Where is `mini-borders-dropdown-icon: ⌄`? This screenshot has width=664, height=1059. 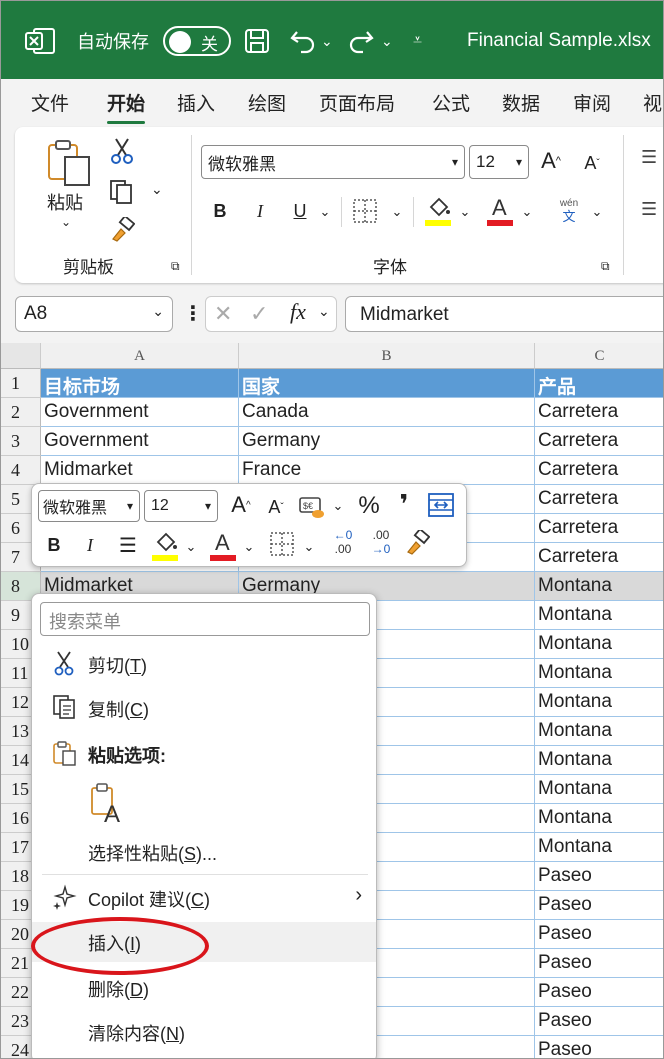
mini-borders-dropdown-icon: ⌄ is located at coordinates (309, 547).